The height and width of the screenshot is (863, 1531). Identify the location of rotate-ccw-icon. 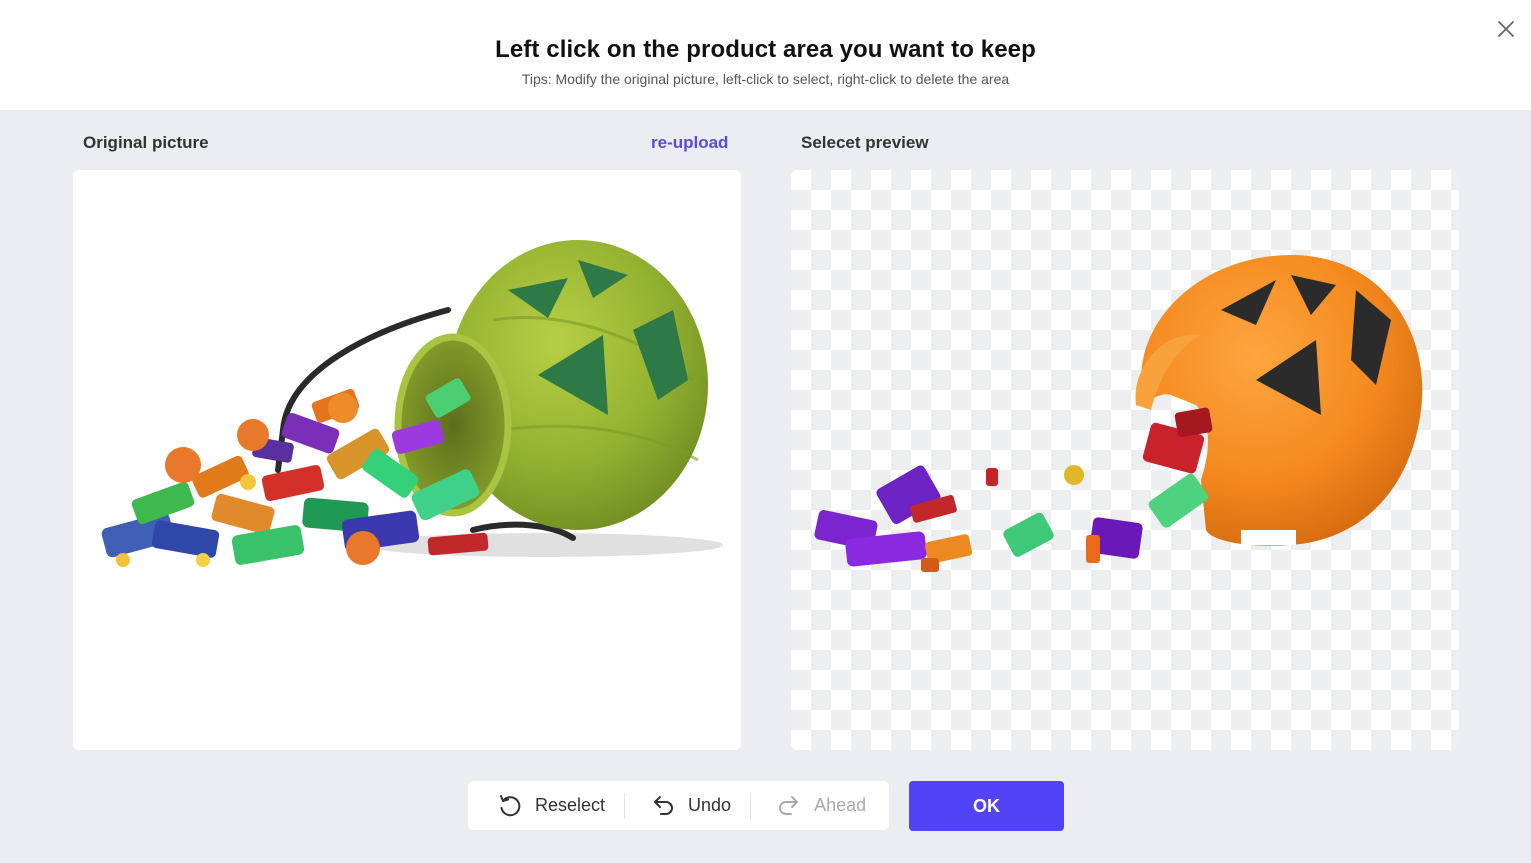
(510, 805).